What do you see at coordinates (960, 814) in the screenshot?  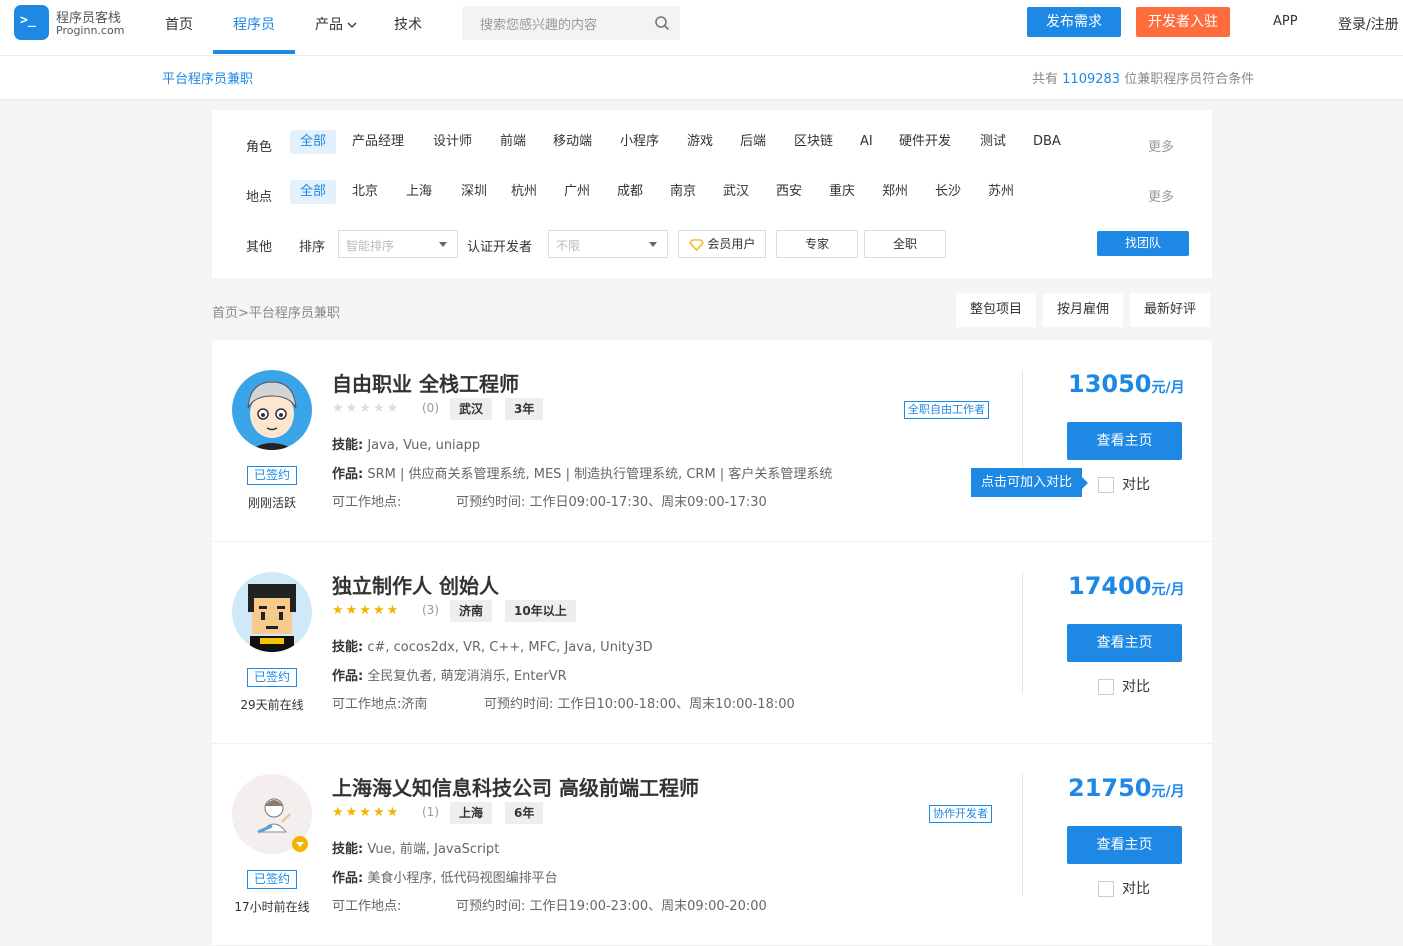 I see `collaborator-badge: 协作开发者` at bounding box center [960, 814].